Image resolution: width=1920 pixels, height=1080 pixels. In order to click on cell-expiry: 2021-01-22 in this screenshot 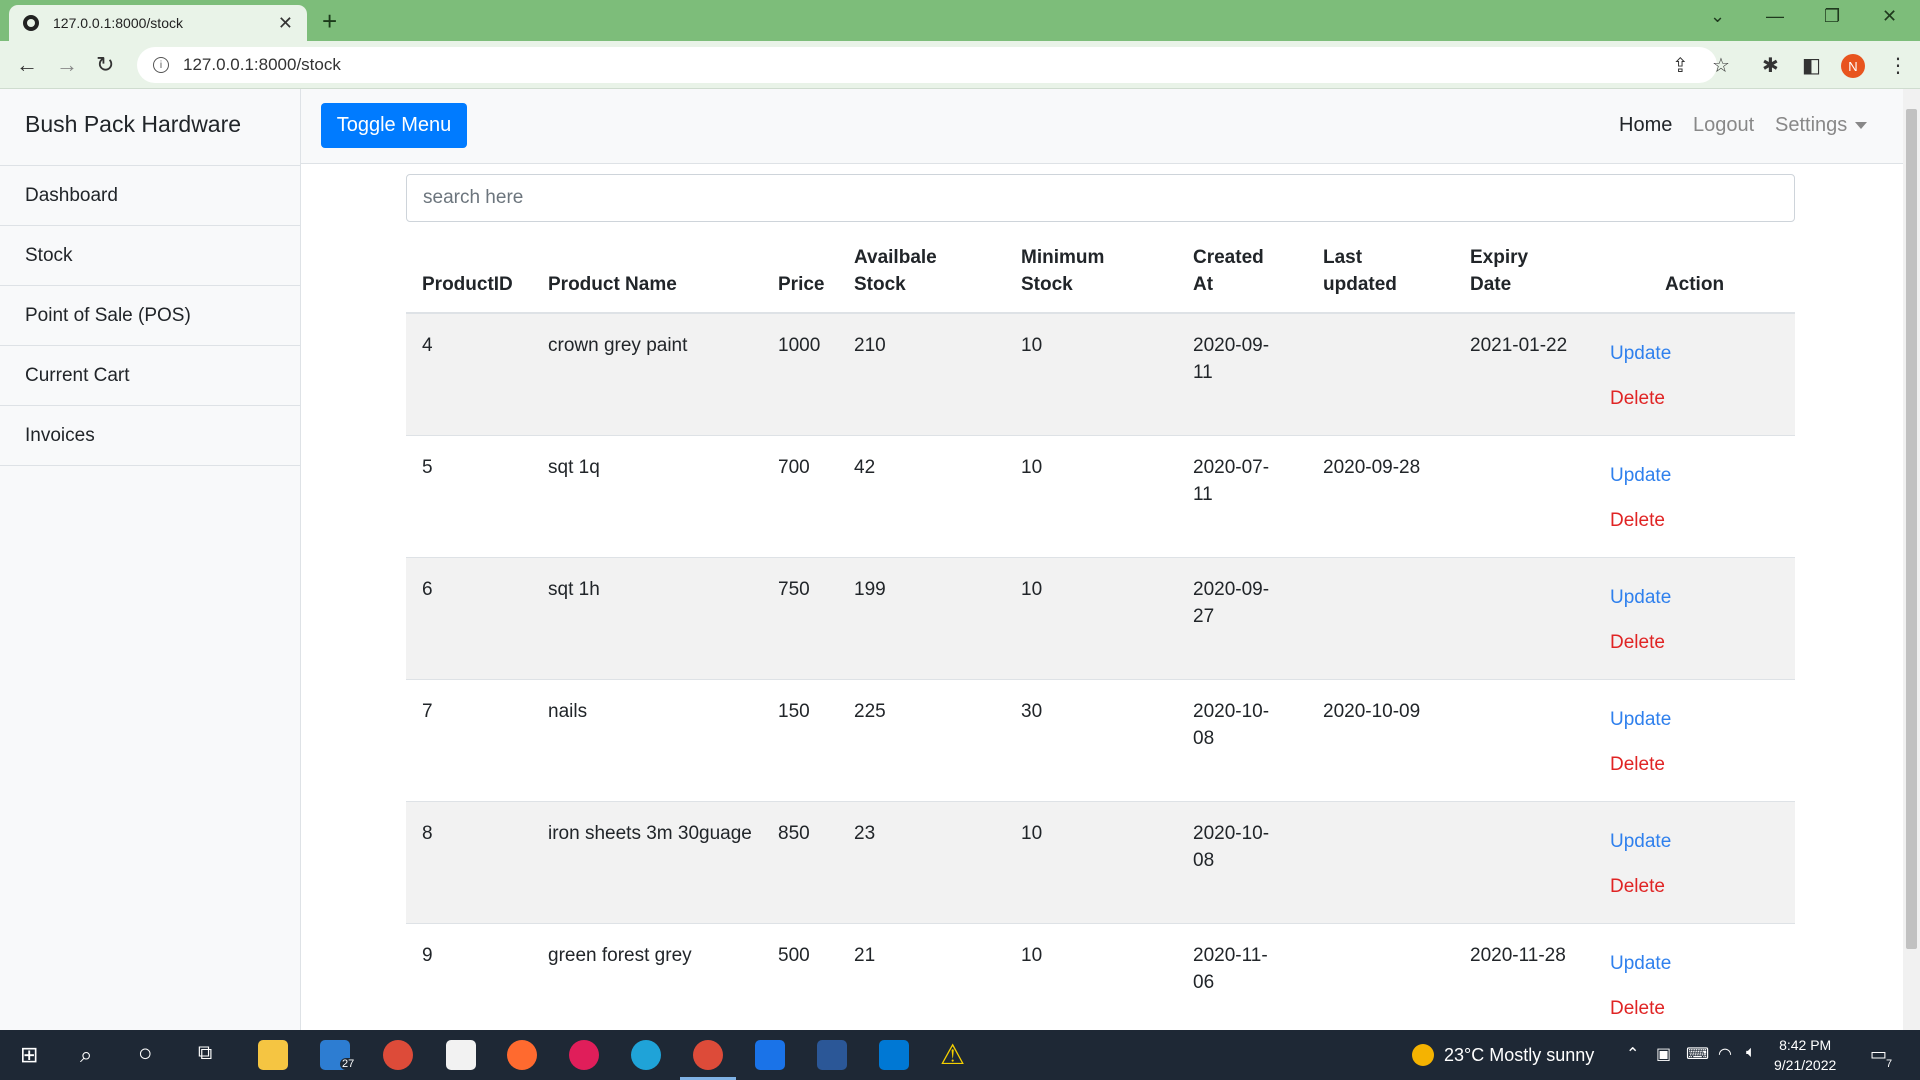, I will do `click(1524, 373)`.